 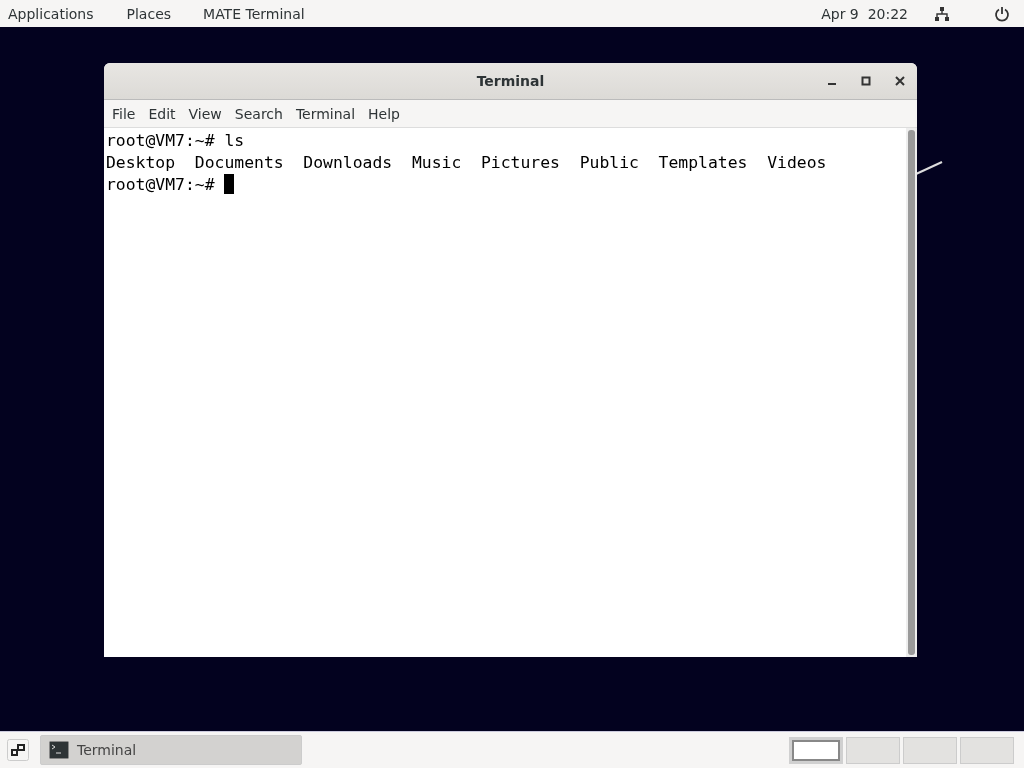 What do you see at coordinates (124, 113) in the screenshot?
I see `menu-item: File` at bounding box center [124, 113].